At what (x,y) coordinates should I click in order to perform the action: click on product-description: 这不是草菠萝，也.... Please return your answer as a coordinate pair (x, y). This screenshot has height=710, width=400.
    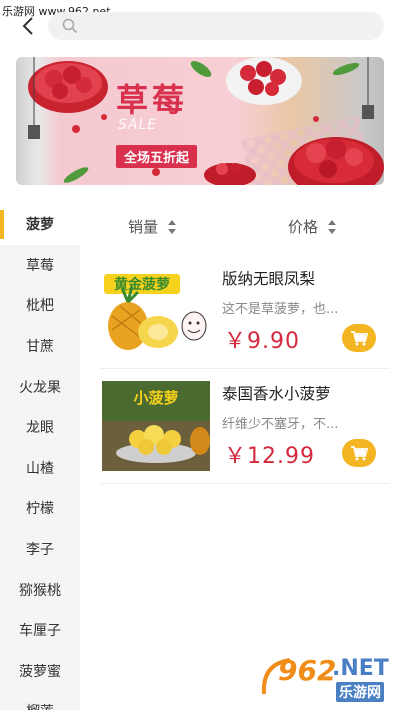
    Looking at the image, I should click on (280, 309).